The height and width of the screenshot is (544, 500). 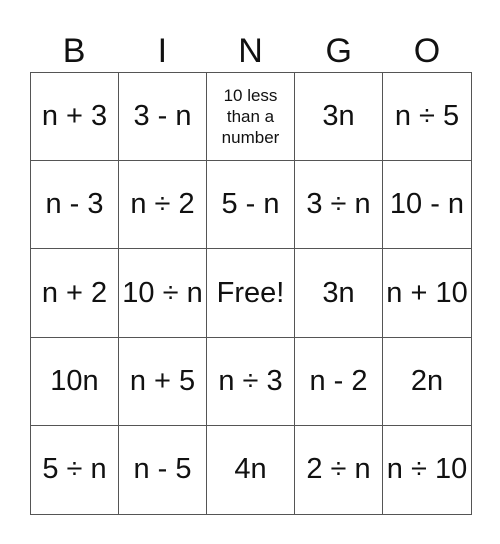 I want to click on bingo-cell: n ÷ 3, so click(x=251, y=381).